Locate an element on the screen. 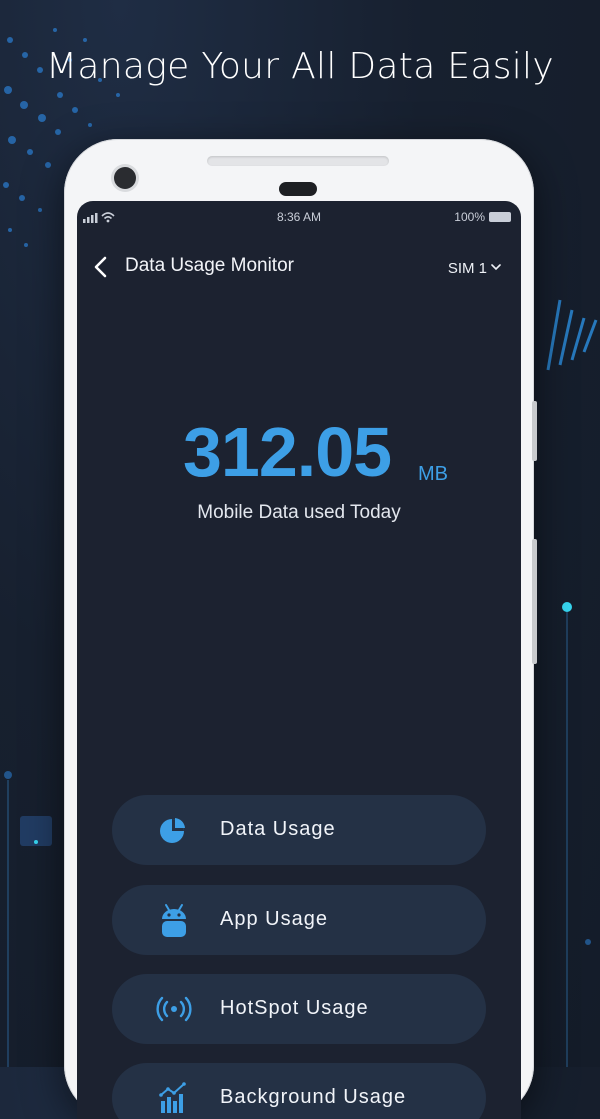 This screenshot has height=1119, width=600. hotspot-usage-button: HotSpot Usage is located at coordinates (299, 1009).